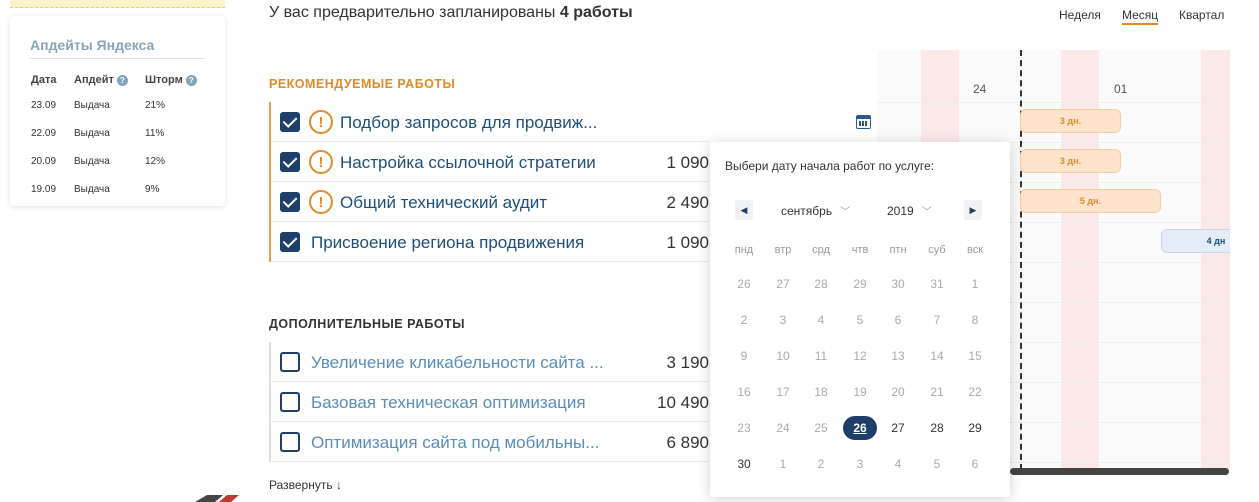 The height and width of the screenshot is (502, 1259). Describe the element at coordinates (1053, 102) in the screenshot. I see `grid-line` at that location.